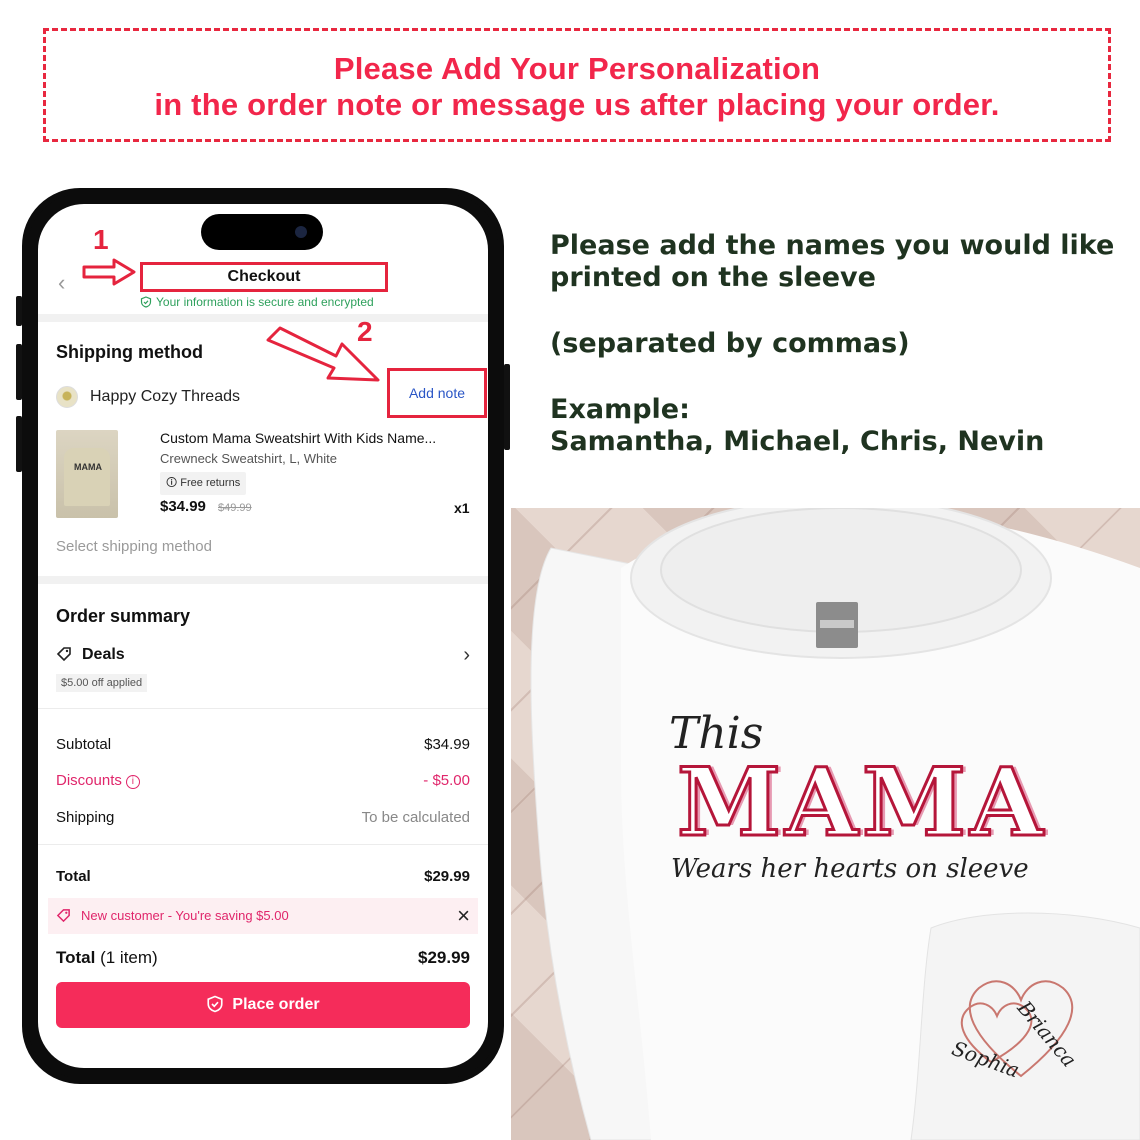 This screenshot has width=1140, height=1140. What do you see at coordinates (89, 780) in the screenshot?
I see `discounts-label: Discounts` at bounding box center [89, 780].